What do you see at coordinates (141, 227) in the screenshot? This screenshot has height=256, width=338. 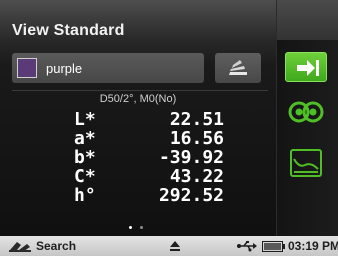 I see `page-dot` at bounding box center [141, 227].